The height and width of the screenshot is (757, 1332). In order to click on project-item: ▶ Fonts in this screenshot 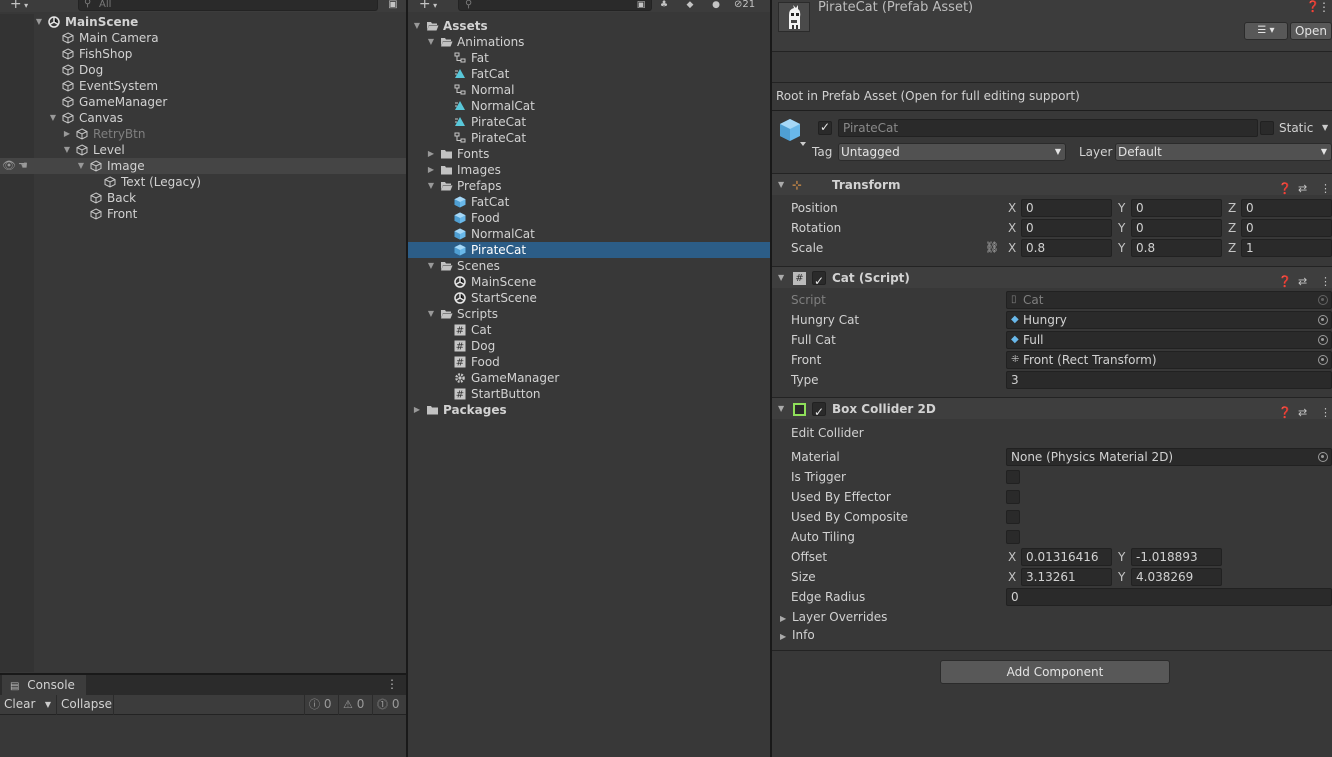, I will do `click(589, 154)`.